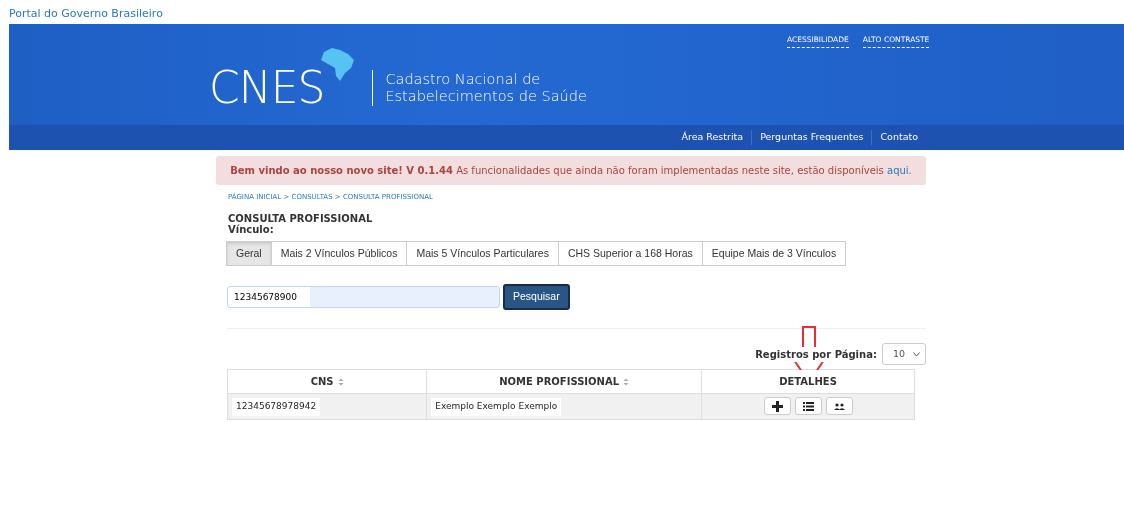 The height and width of the screenshot is (519, 1124). Describe the element at coordinates (301, 218) in the screenshot. I see `page-title: CONSULTA PROFISSIONAL` at that location.